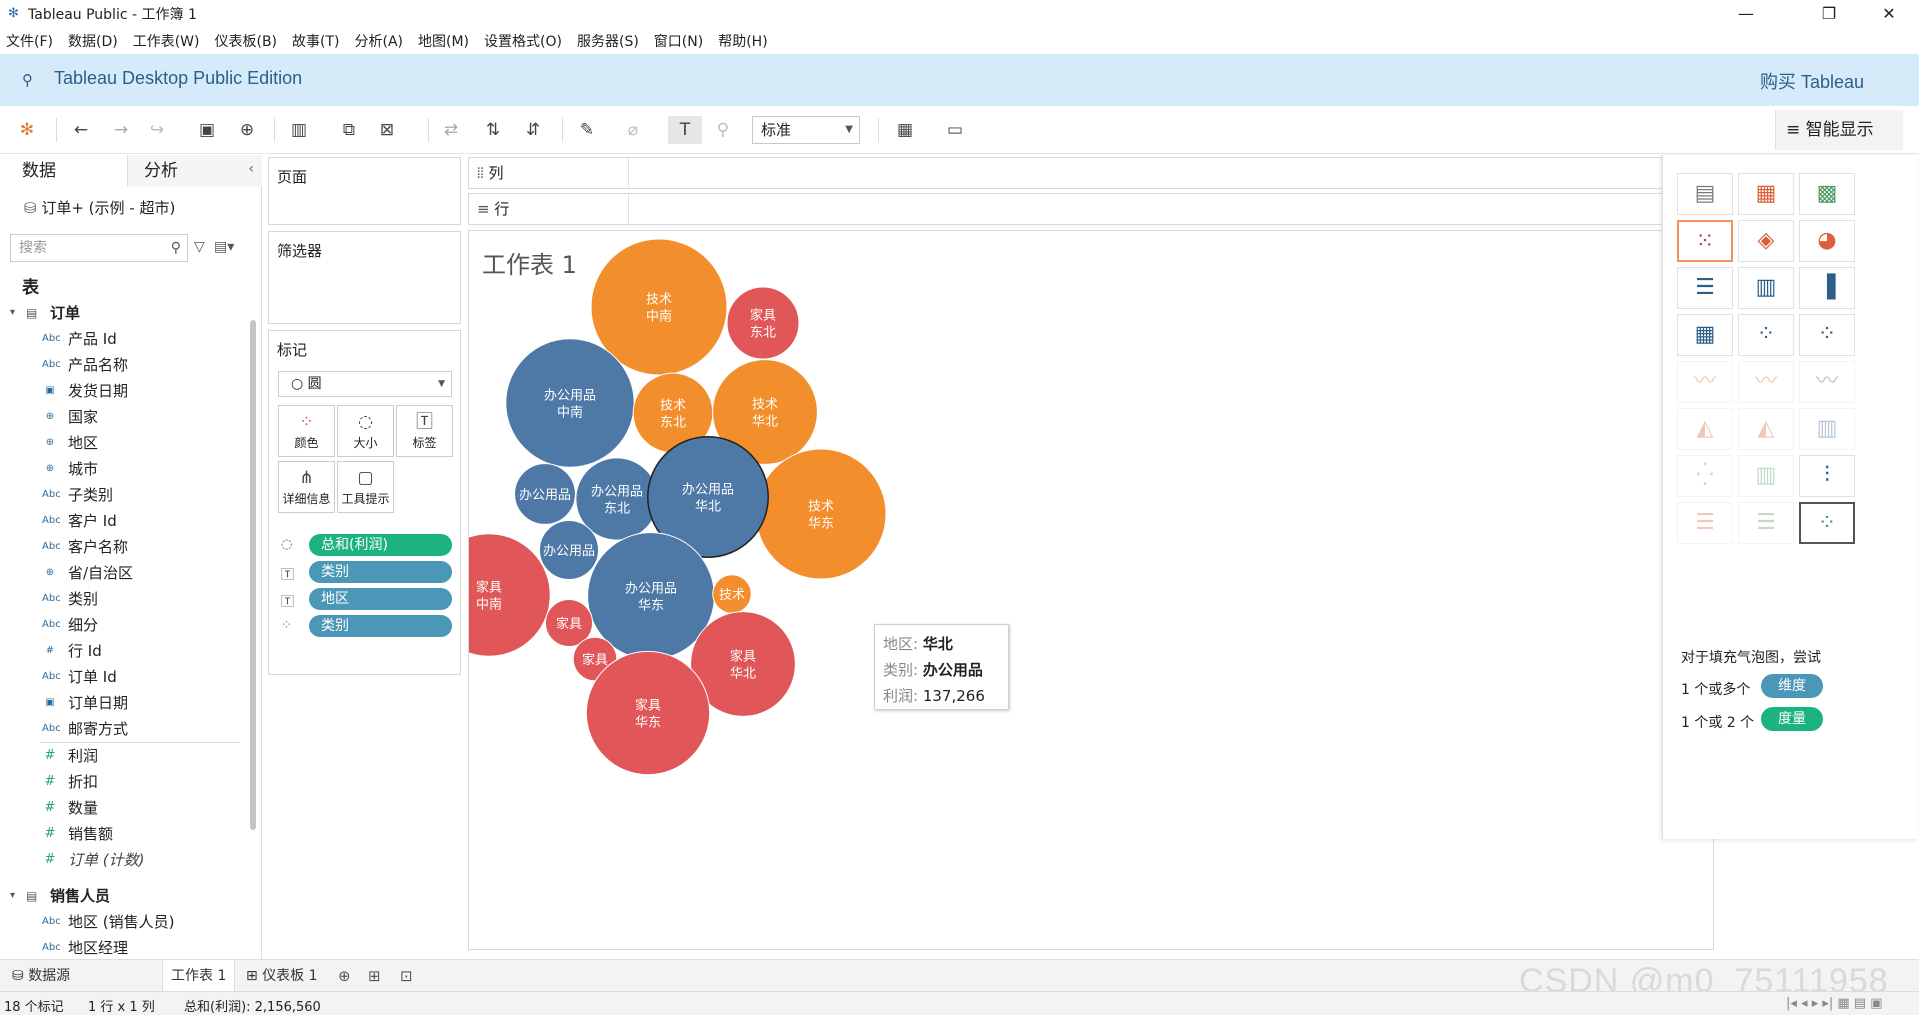 The image size is (1919, 1015). What do you see at coordinates (380, 626) in the screenshot?
I see `marks-pill-category-color: 类别` at bounding box center [380, 626].